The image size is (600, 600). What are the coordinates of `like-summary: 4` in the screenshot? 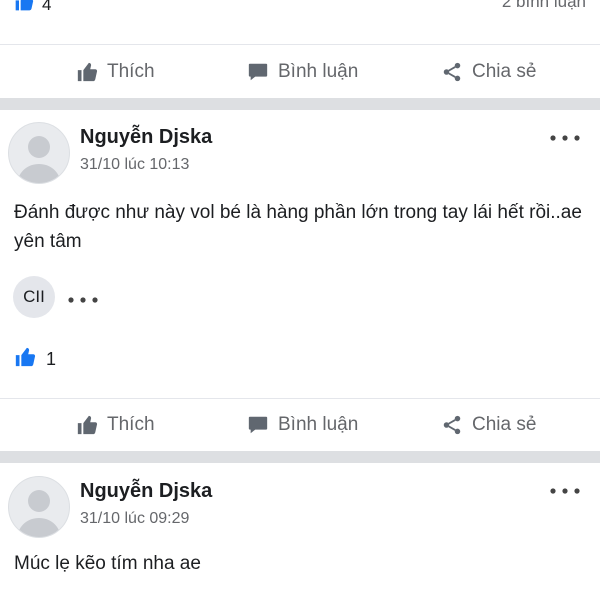 It's located at (32, 8).